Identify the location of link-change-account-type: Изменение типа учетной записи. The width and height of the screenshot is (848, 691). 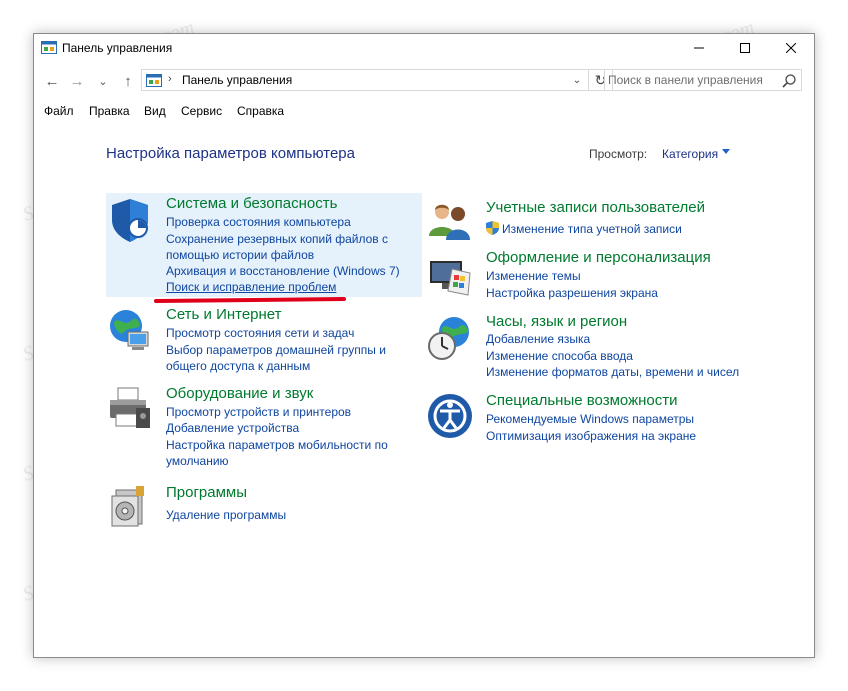
(592, 229).